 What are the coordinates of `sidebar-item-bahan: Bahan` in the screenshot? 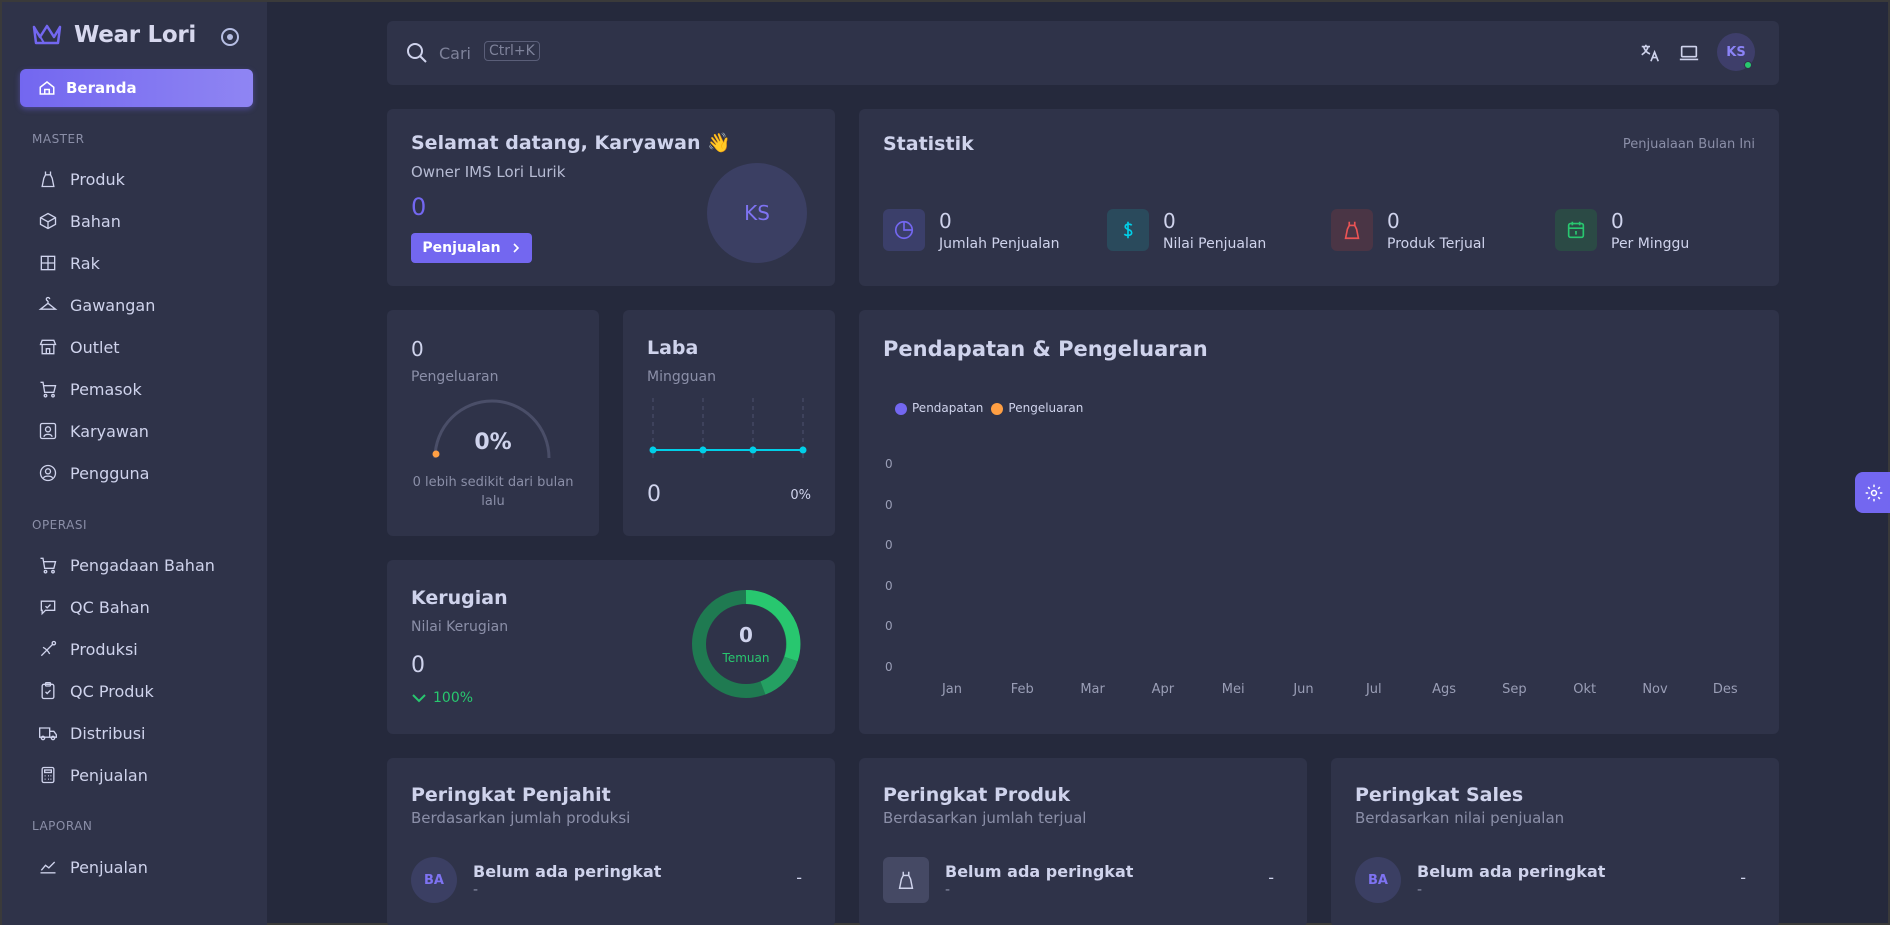 It's located at (79, 221).